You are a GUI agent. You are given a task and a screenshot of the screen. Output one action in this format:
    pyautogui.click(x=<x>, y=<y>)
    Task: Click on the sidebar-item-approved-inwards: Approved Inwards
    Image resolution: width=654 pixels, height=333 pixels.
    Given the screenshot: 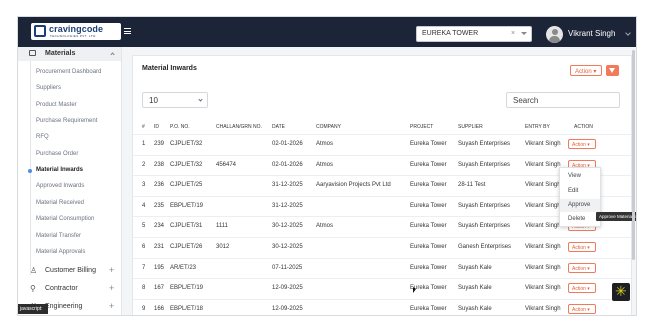 What is the action you would take?
    pyautogui.click(x=60, y=186)
    